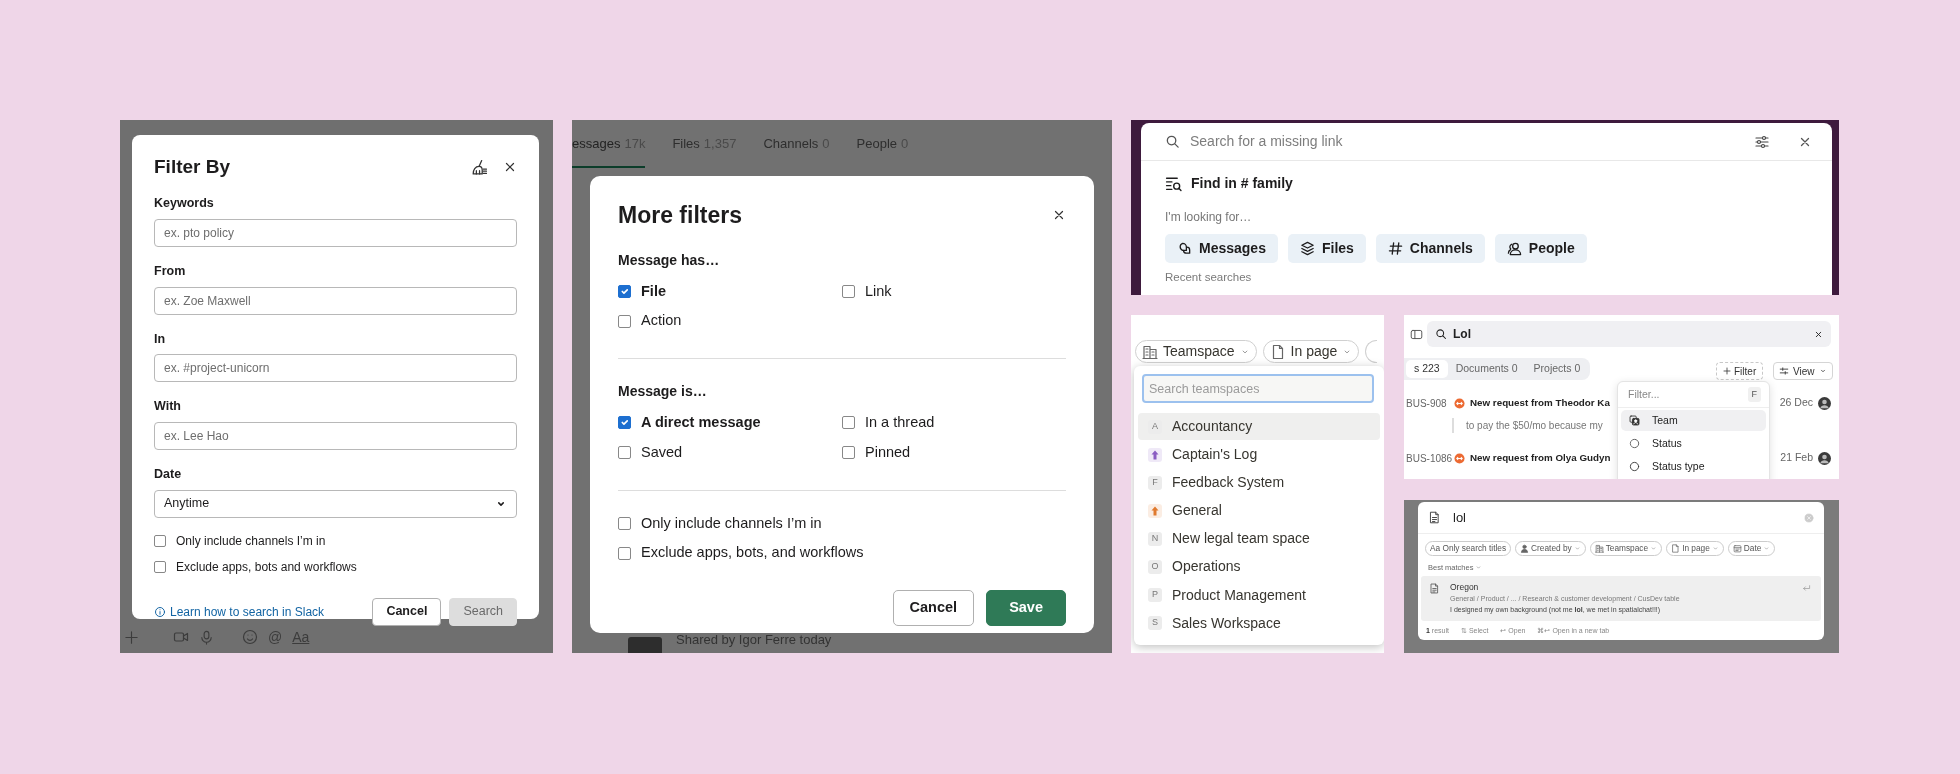  Describe the element at coordinates (1540, 248) in the screenshot. I see `filter-chip: People` at that location.